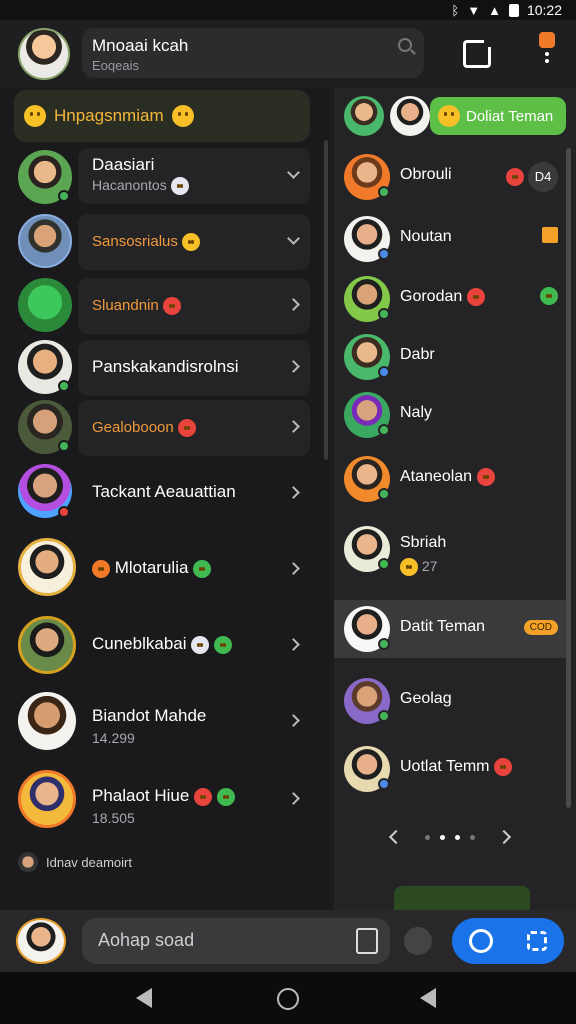  I want to click on chat-name: Daasiari, so click(123, 164).